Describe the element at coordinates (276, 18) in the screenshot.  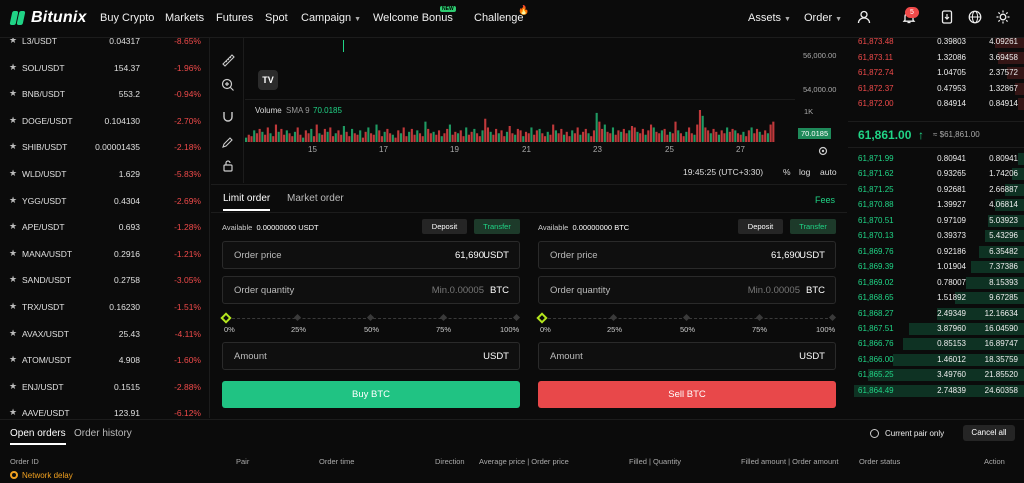
I see `nav-spot: Spot` at that location.